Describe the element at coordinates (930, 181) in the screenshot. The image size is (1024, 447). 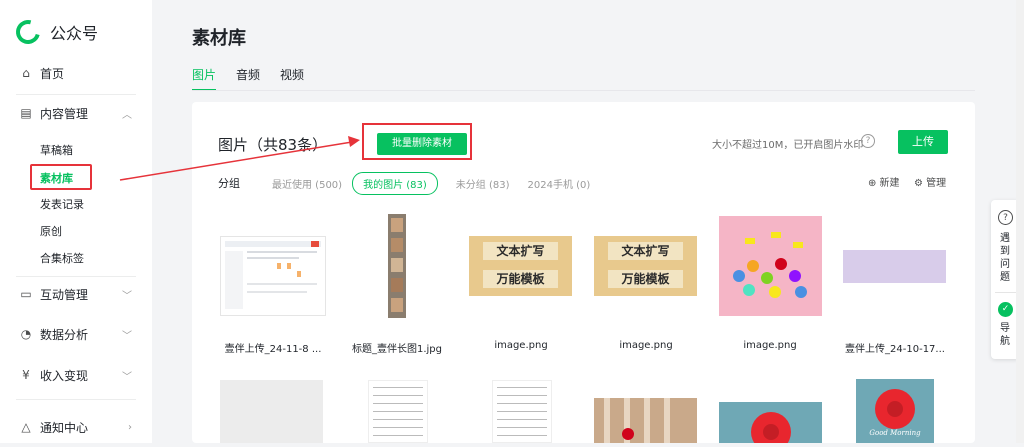
I see `manage-groups-button: ⚙ 管理` at that location.